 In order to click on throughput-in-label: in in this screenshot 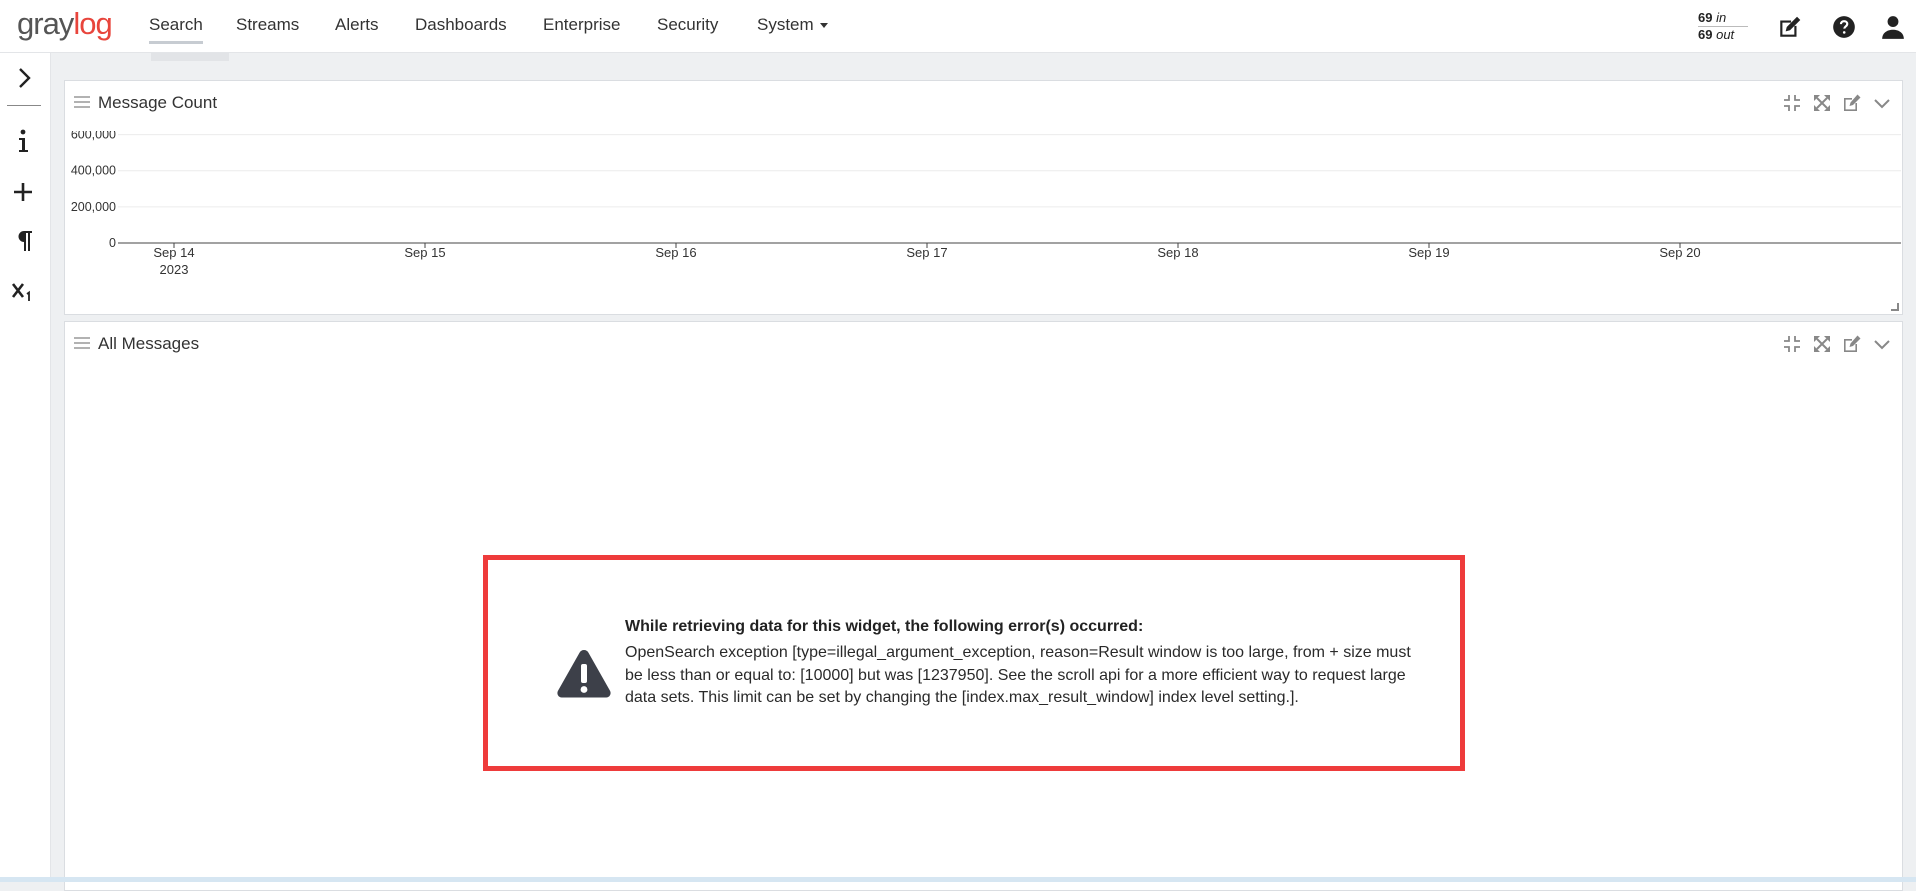, I will do `click(1721, 17)`.